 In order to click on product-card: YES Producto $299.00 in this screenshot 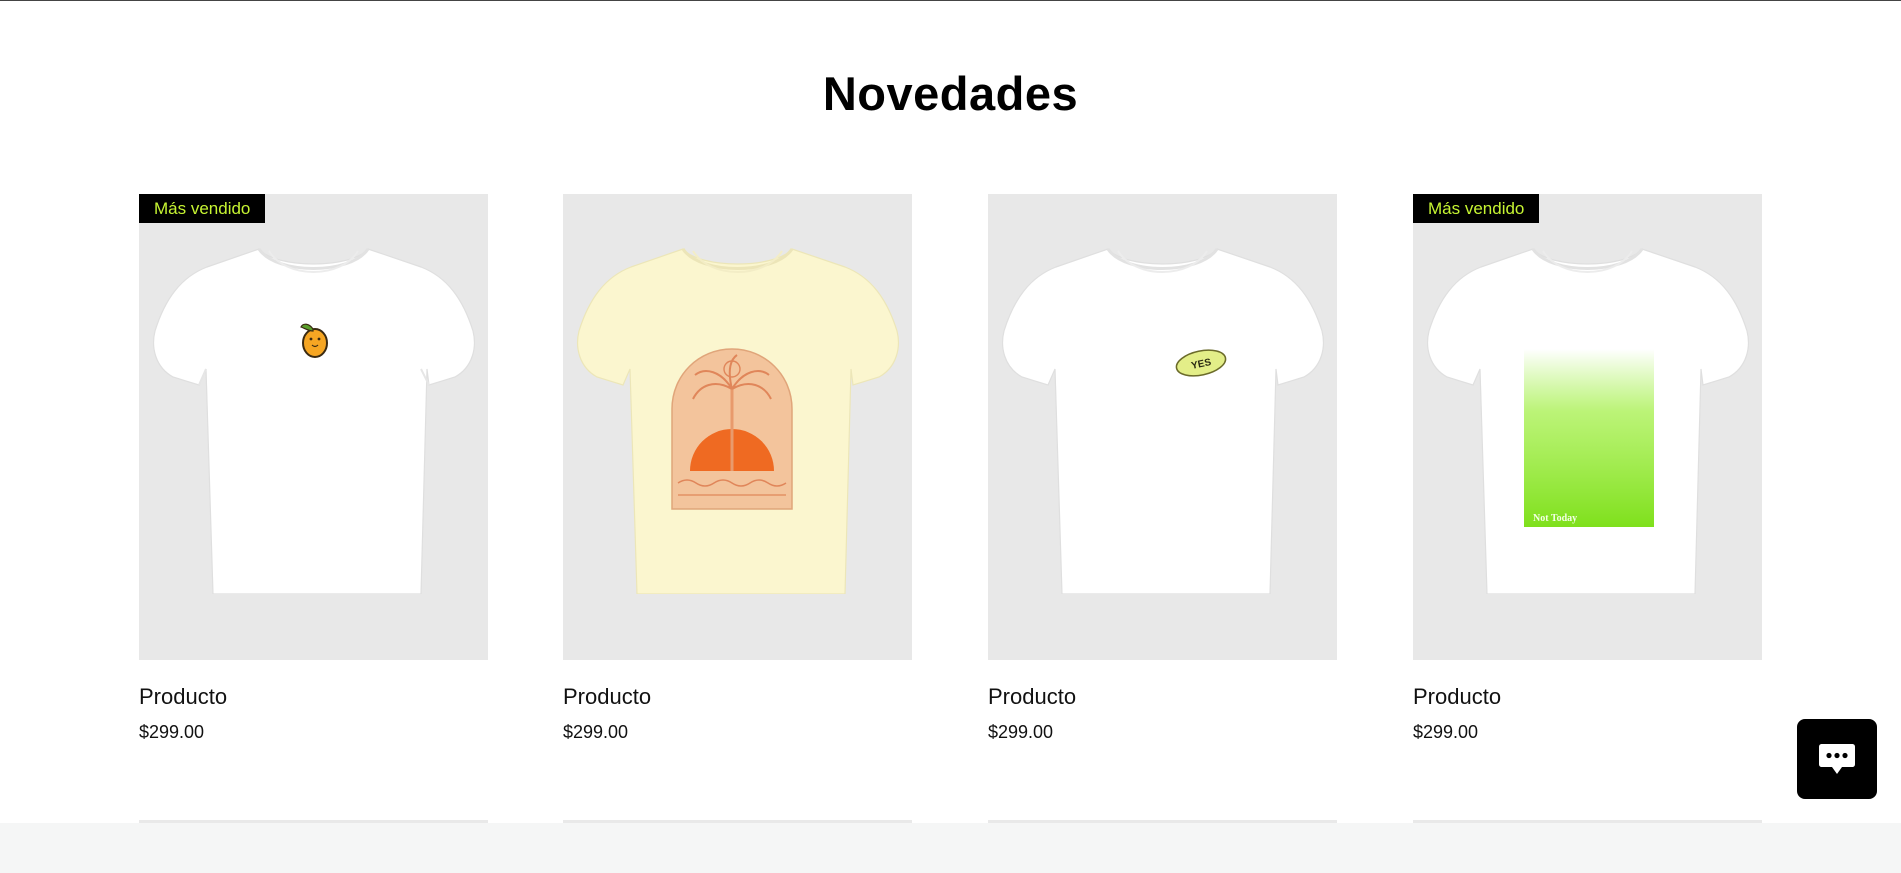, I will do `click(1162, 474)`.